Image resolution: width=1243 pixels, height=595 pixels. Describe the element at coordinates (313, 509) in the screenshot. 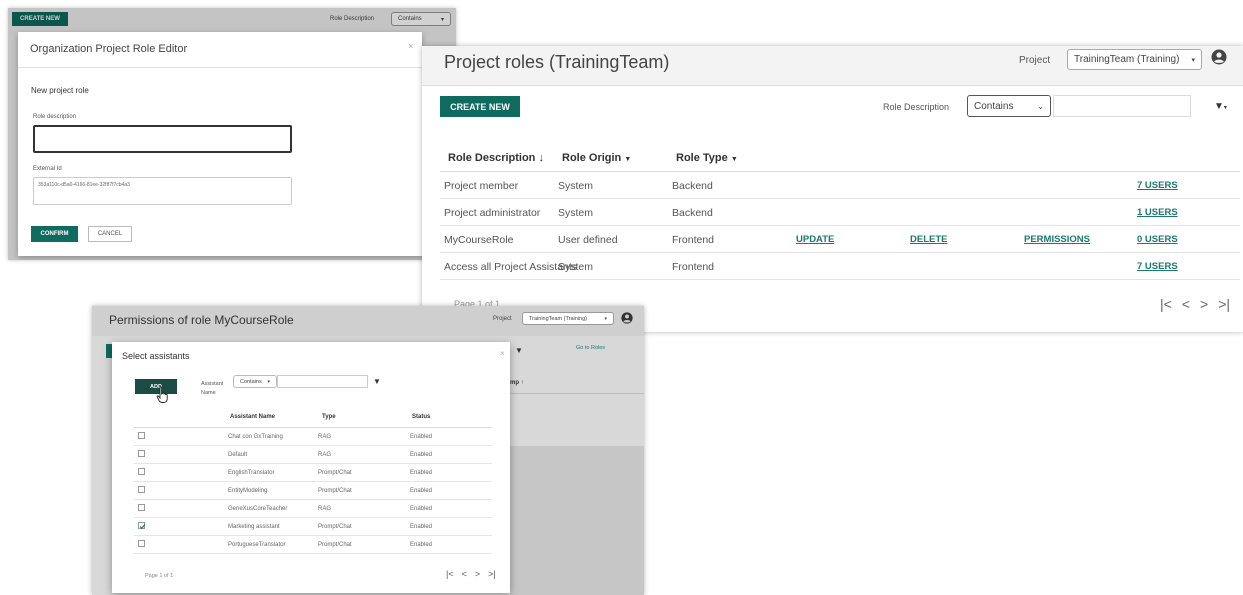

I see `table-row: GeneXusCoreTeacher RAG Enabled` at that location.